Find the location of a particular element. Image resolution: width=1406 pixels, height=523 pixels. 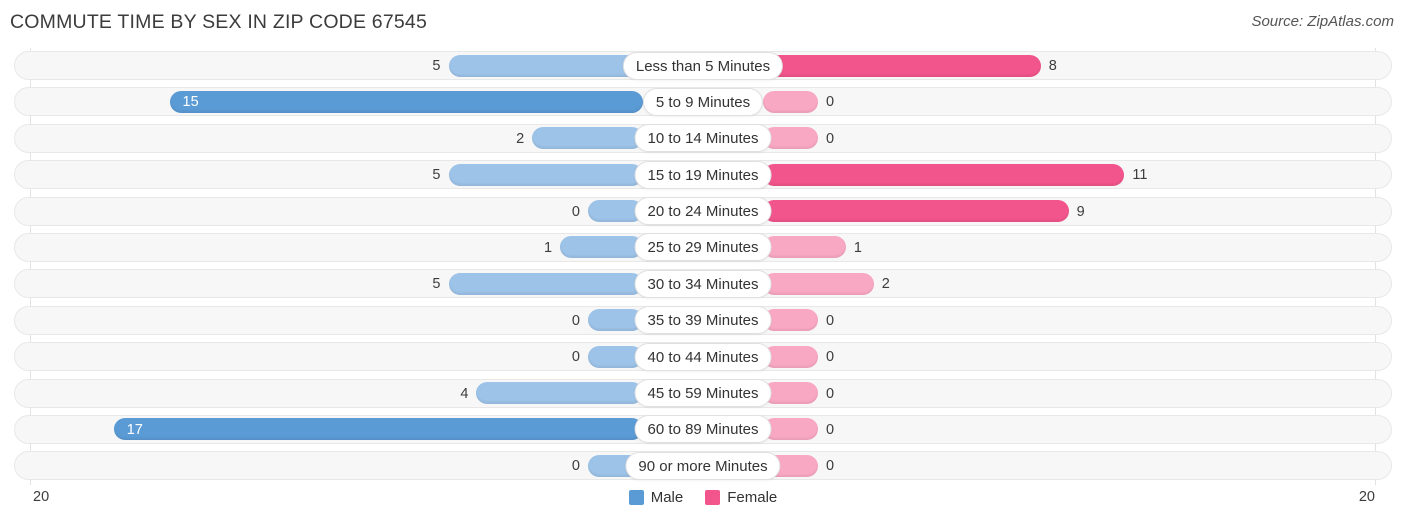

value-label-female: 8 is located at coordinates (1052, 66).